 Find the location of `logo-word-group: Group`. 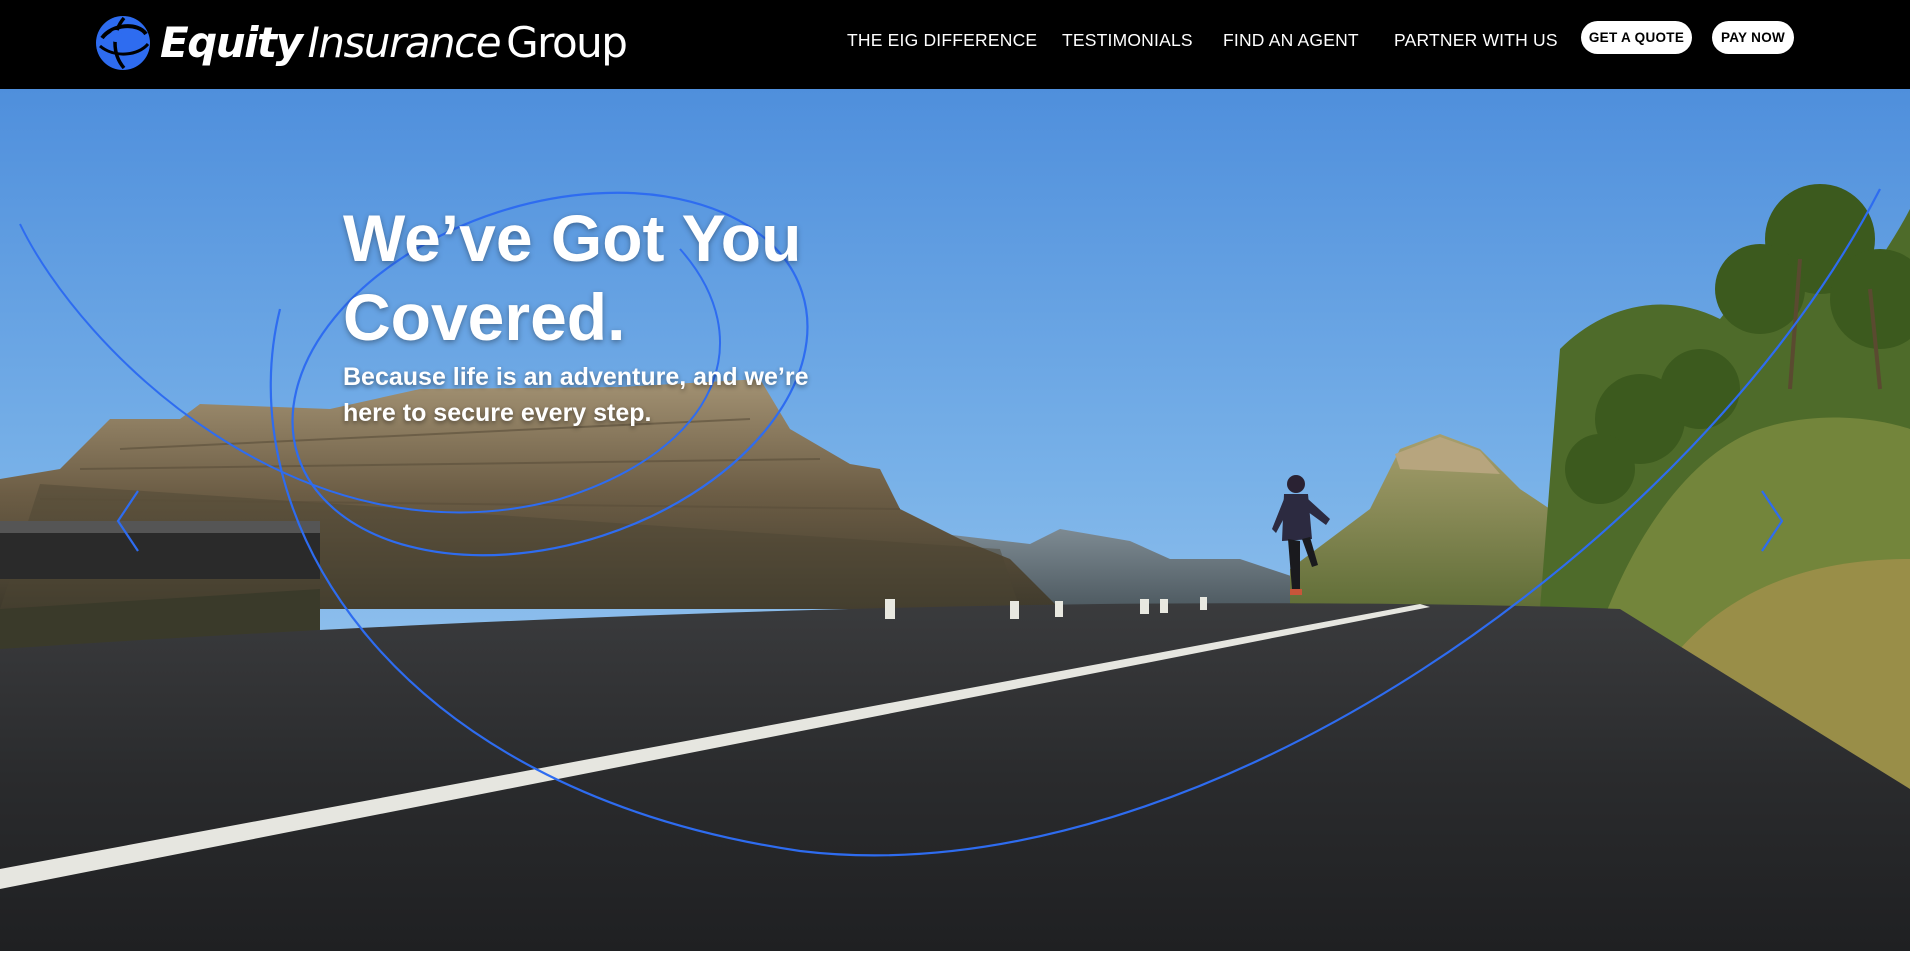

logo-word-group: Group is located at coordinates (567, 42).